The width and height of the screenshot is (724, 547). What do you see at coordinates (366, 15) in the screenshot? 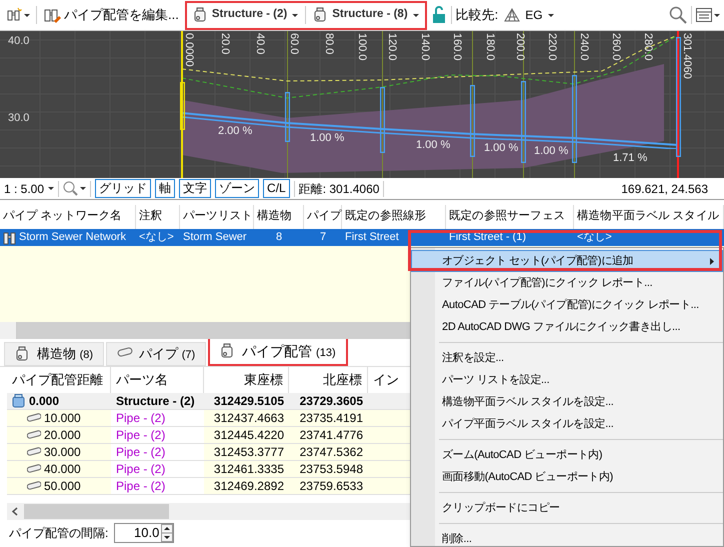
I see `structure-dropdown: Structure - (8)` at bounding box center [366, 15].